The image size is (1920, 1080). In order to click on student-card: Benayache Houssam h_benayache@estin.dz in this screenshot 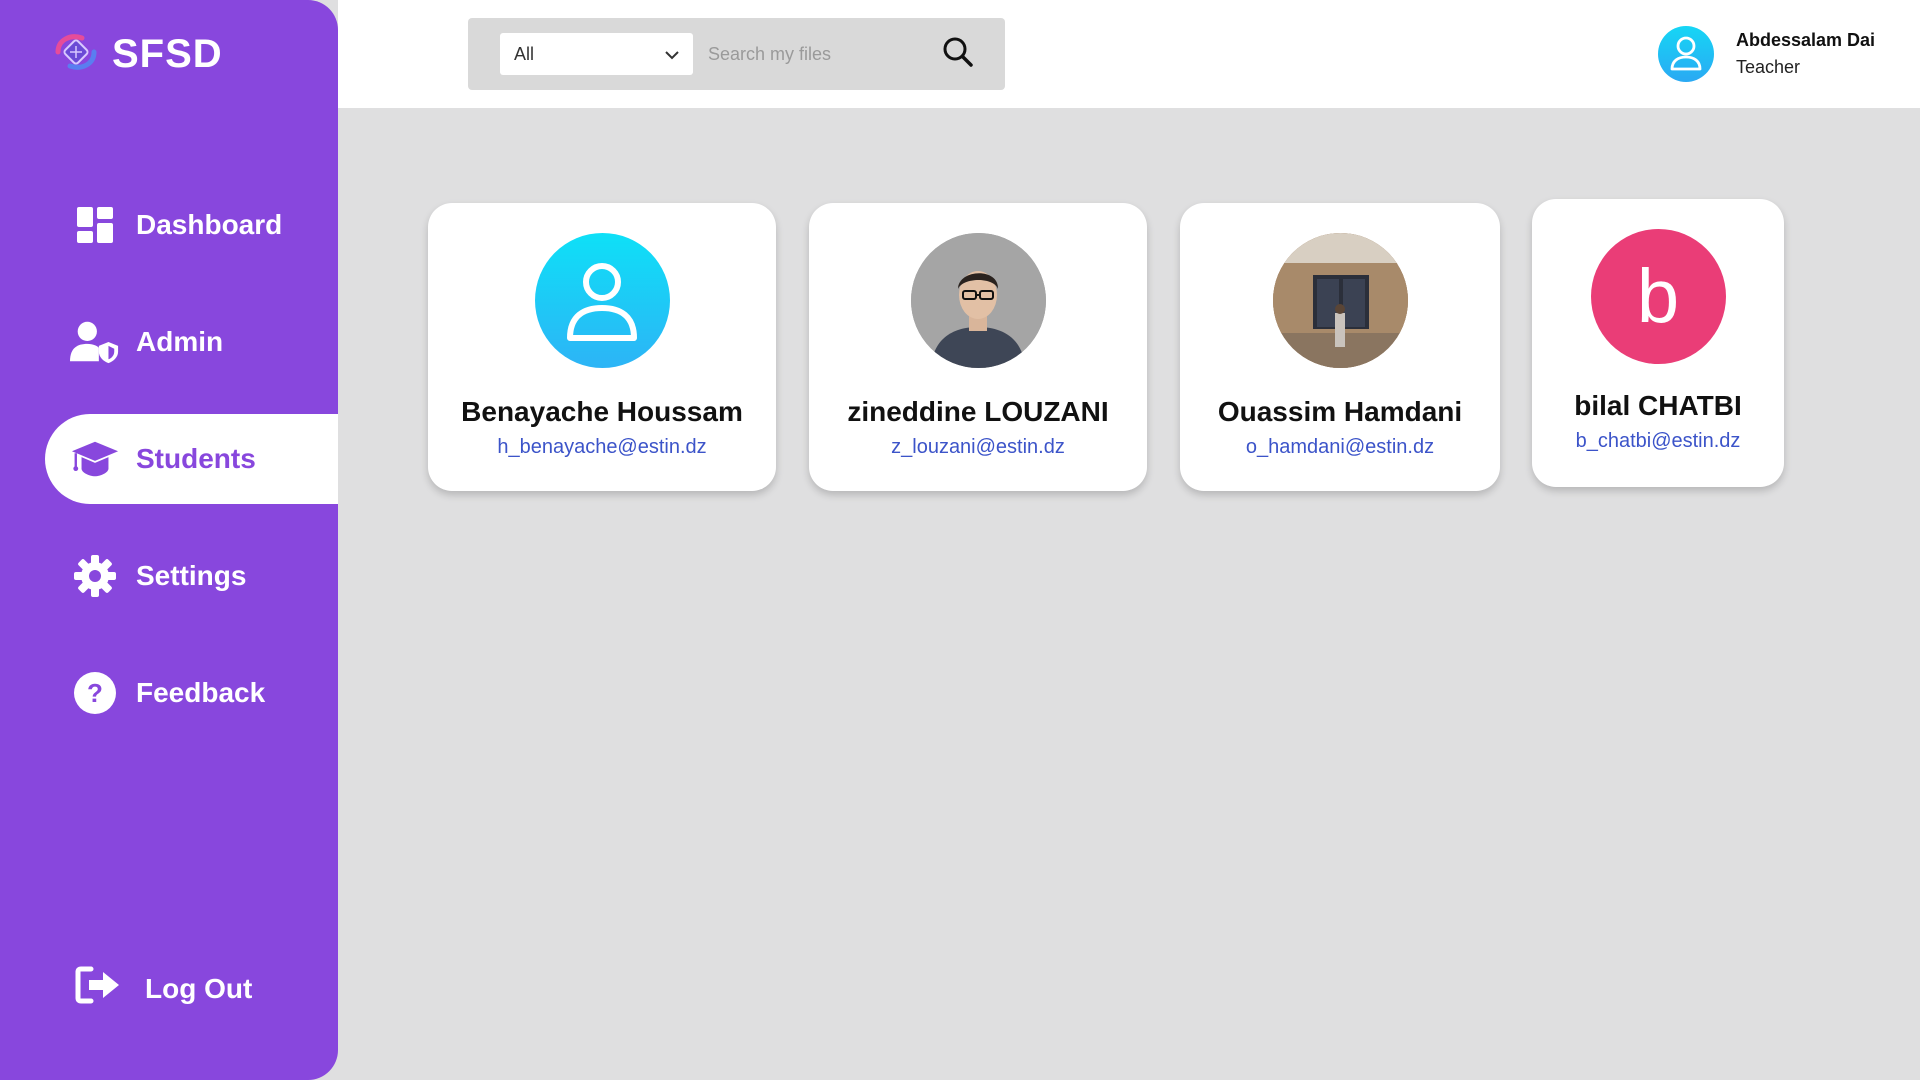, I will do `click(602, 347)`.